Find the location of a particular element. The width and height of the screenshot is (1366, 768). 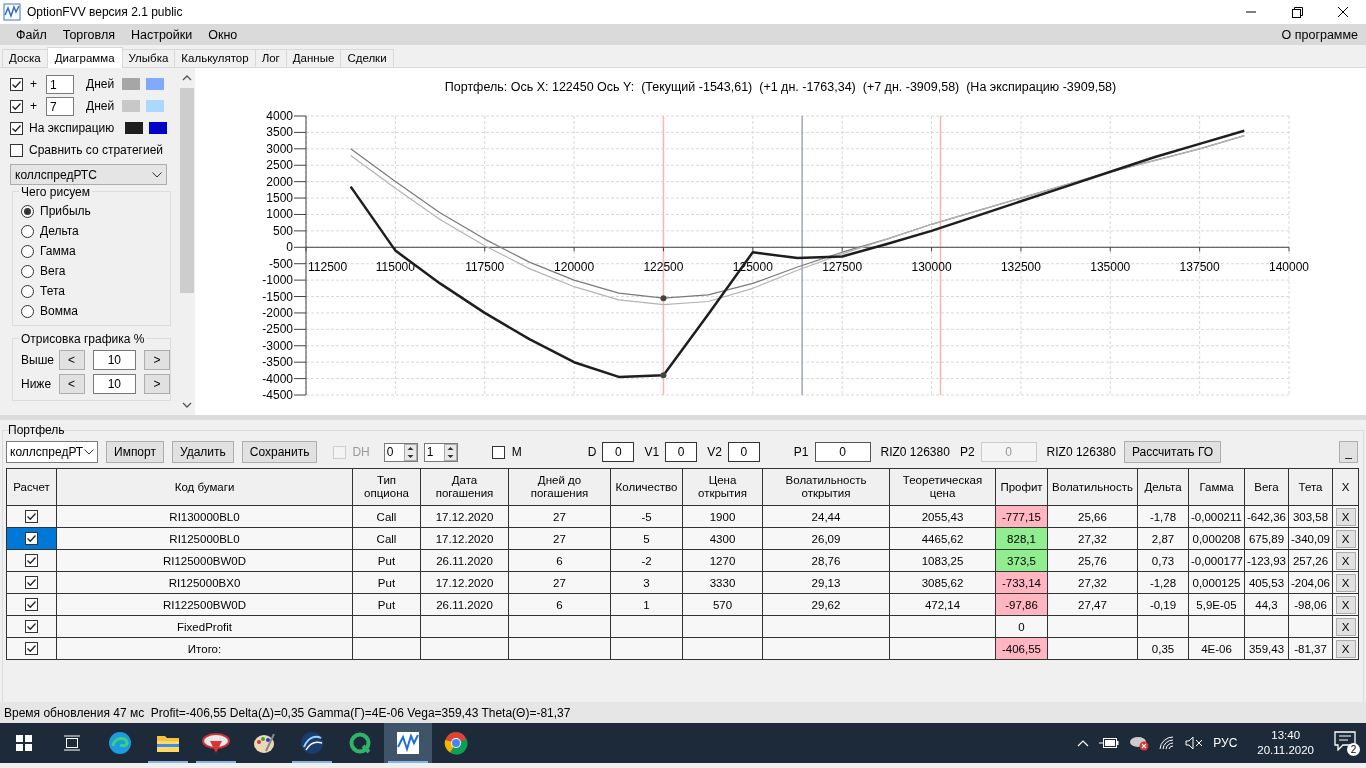

notification-icon is located at coordinates (1345, 741).